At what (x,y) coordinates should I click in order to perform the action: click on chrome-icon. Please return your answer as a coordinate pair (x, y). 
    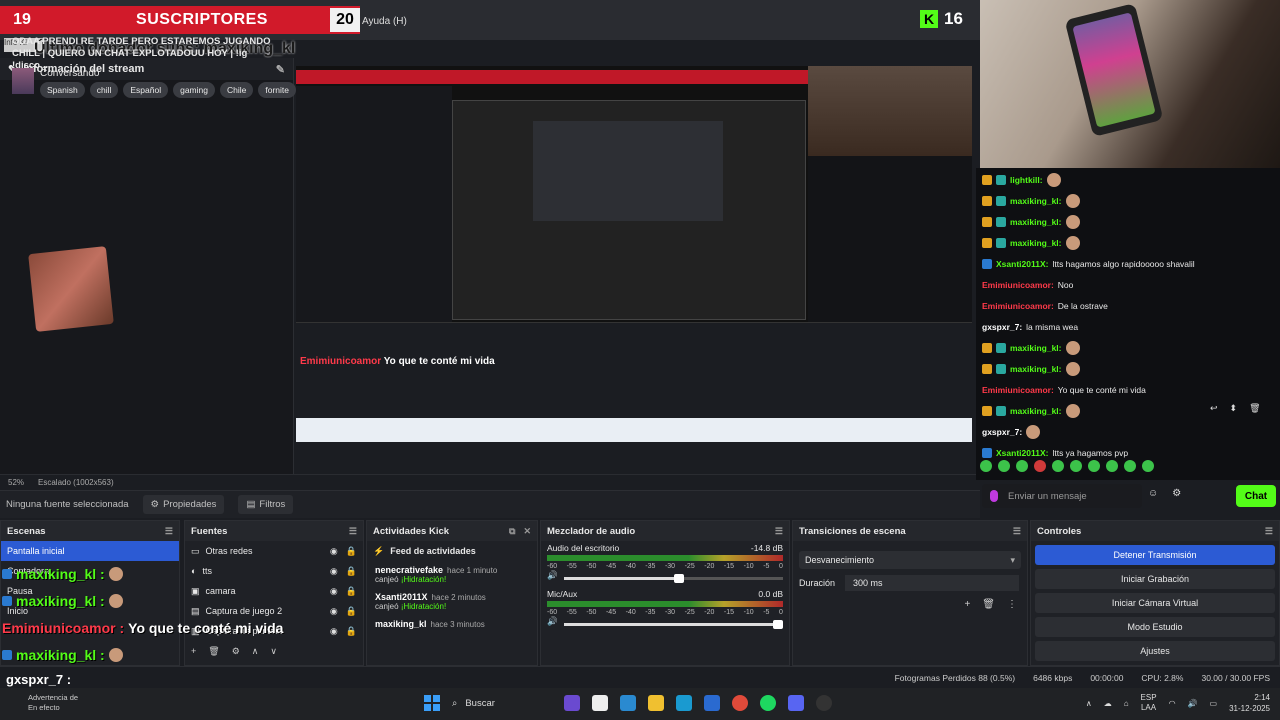
    Looking at the image, I should click on (740, 703).